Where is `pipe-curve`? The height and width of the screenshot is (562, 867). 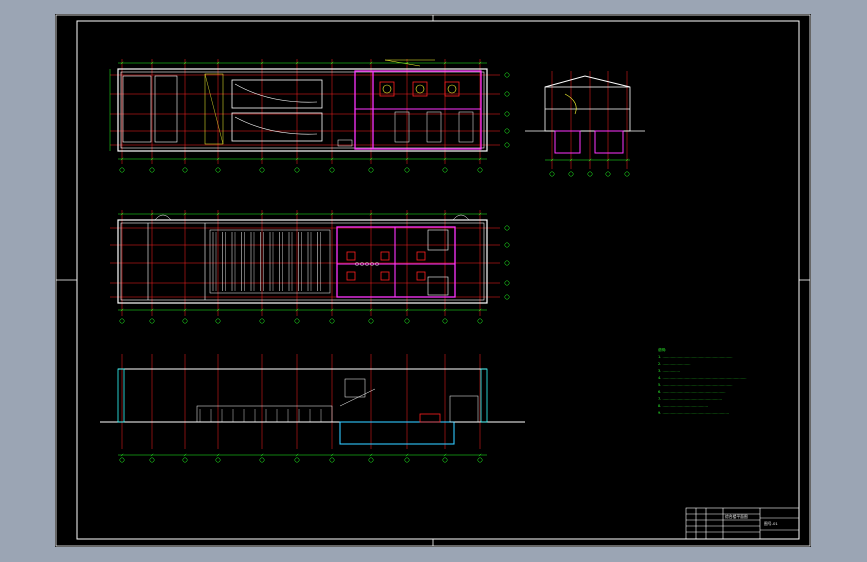 pipe-curve is located at coordinates (570, 104).